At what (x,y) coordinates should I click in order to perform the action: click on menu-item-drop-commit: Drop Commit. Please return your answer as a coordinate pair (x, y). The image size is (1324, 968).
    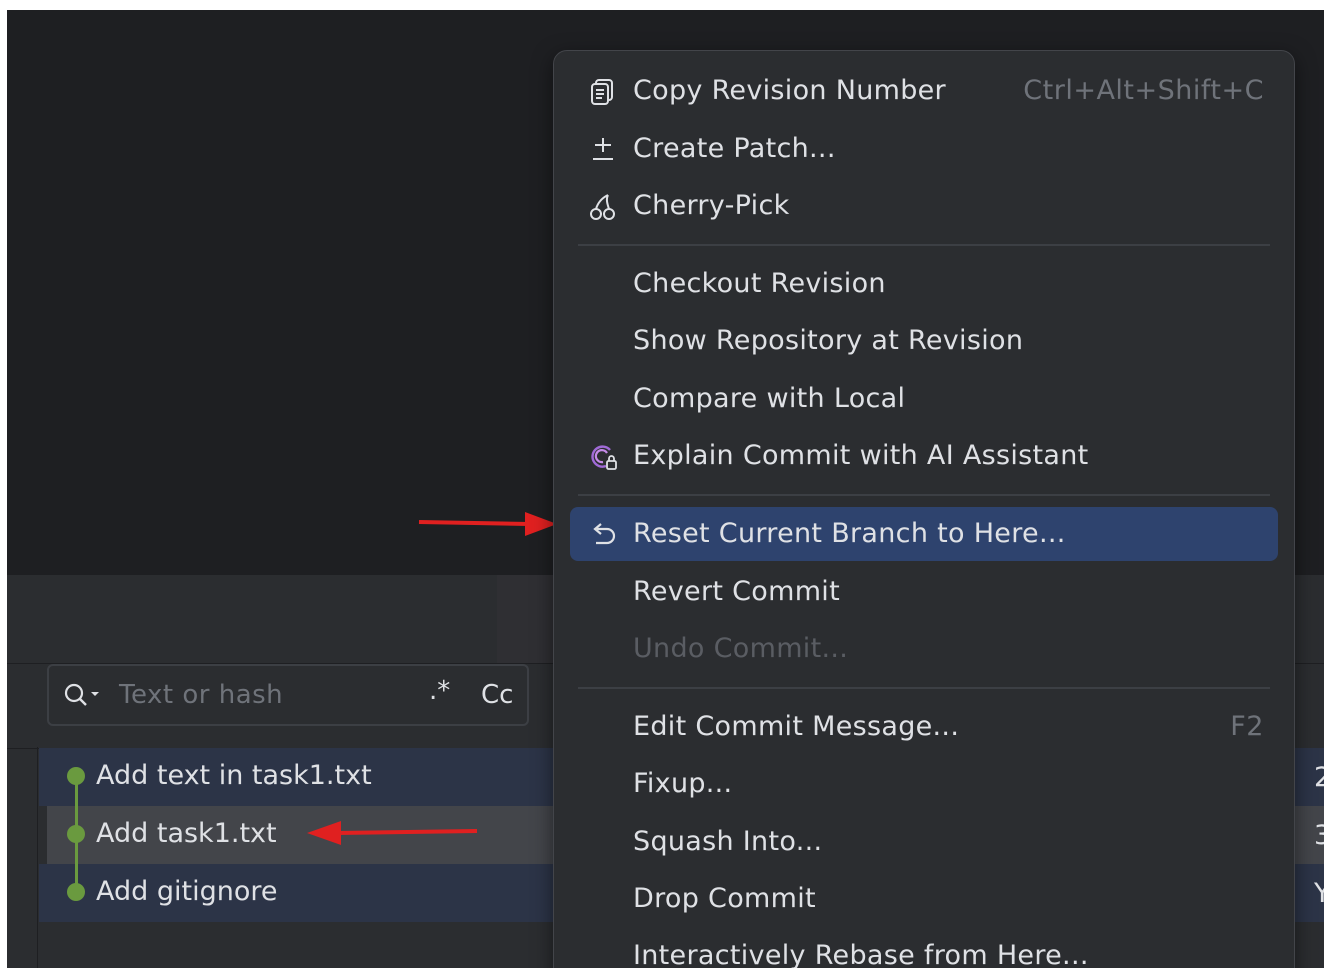
    Looking at the image, I should click on (924, 899).